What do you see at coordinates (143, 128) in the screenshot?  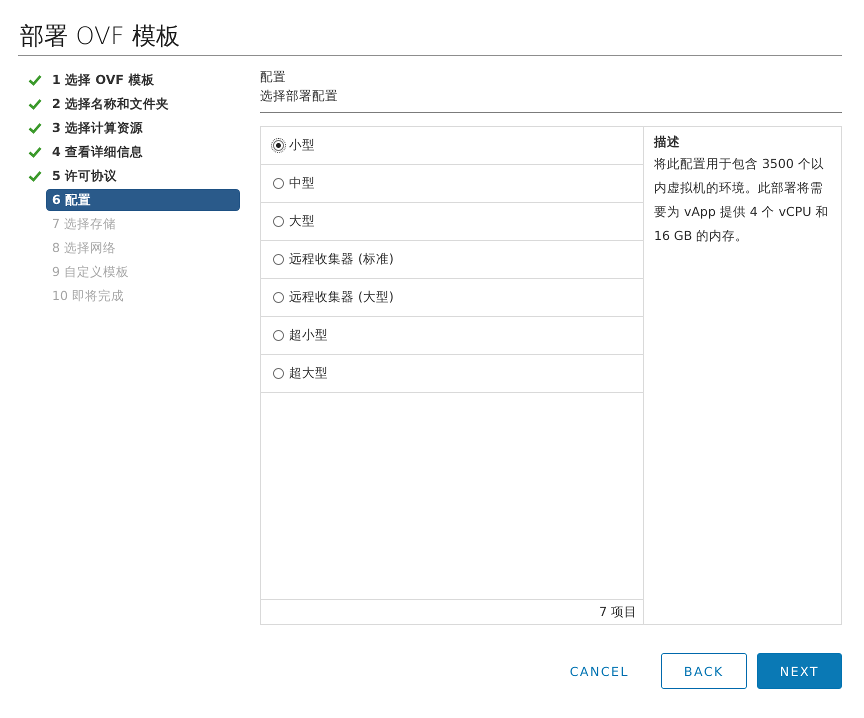 I see `step-item: 3 选择计算资源` at bounding box center [143, 128].